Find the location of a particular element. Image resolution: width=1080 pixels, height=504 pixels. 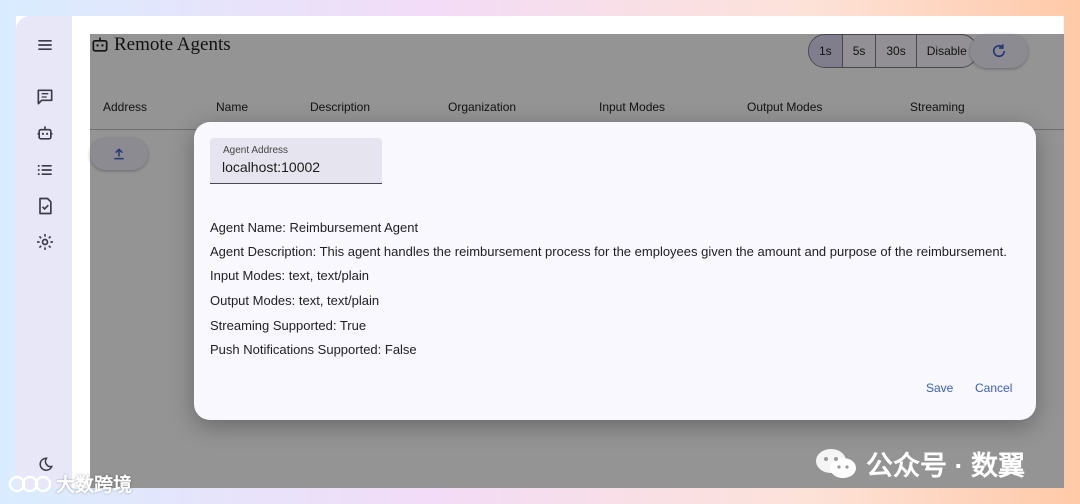

agent-address-input is located at coordinates (297, 167).